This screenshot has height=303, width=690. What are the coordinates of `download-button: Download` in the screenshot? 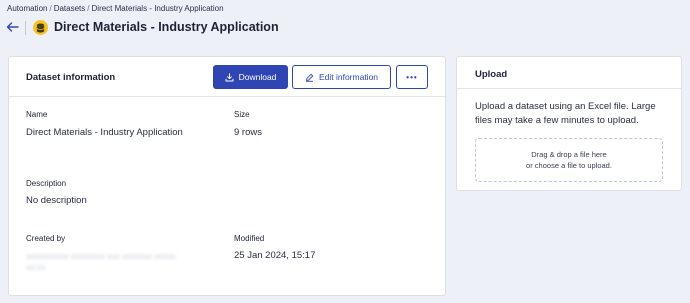 It's located at (250, 77).